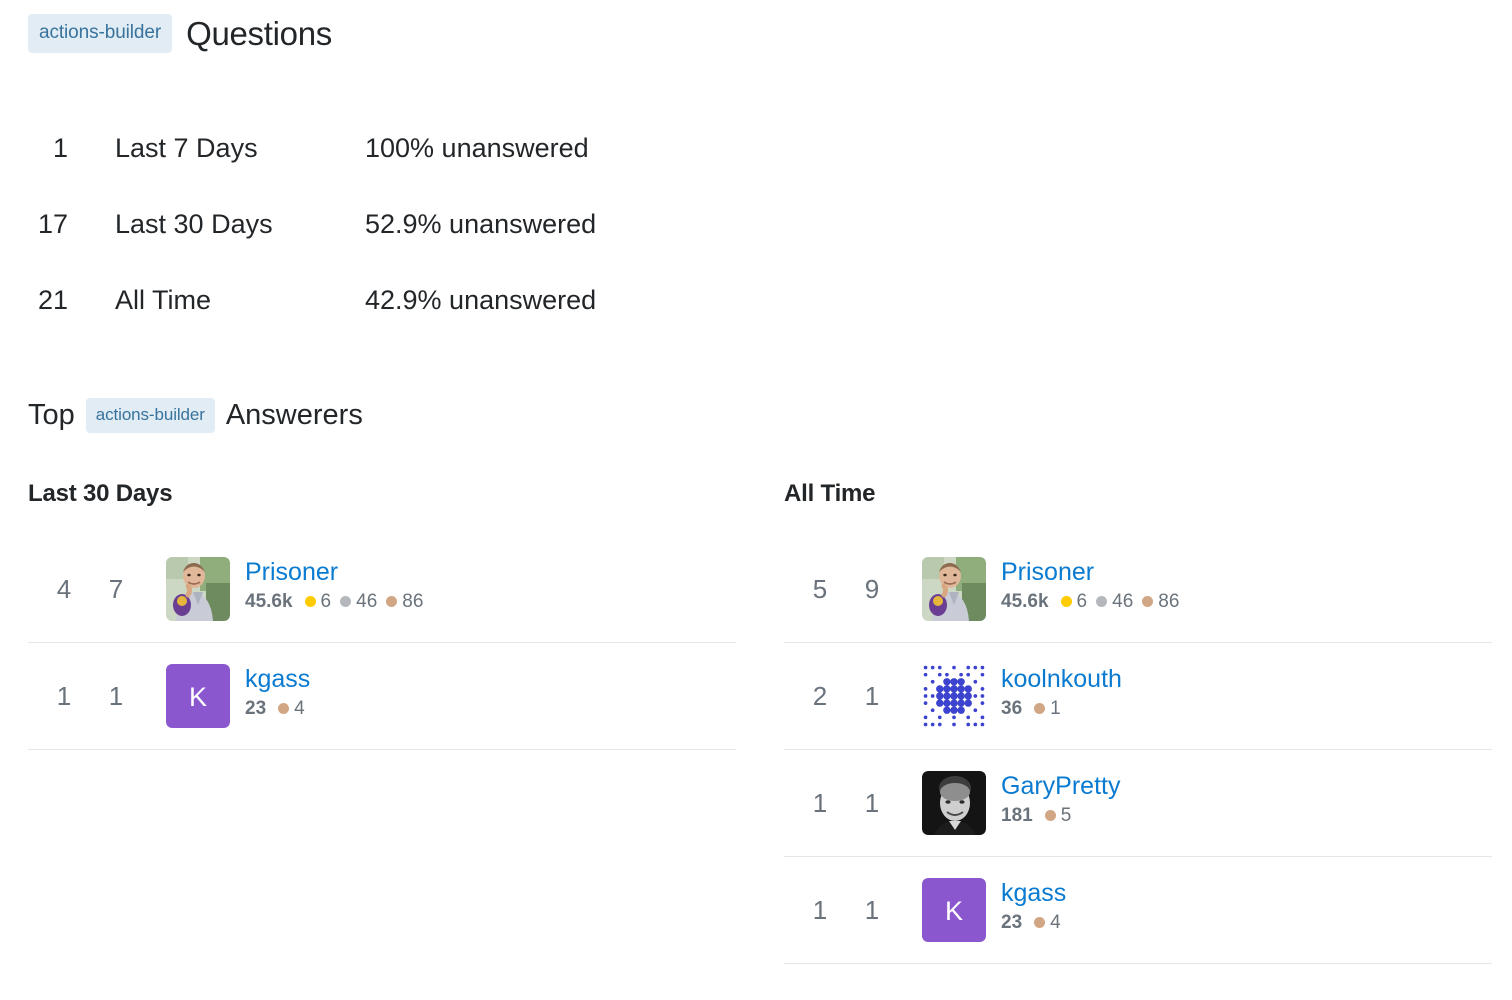  Describe the element at coordinates (186, 147) in the screenshot. I see `stats-period-label: Last 7 Days` at that location.